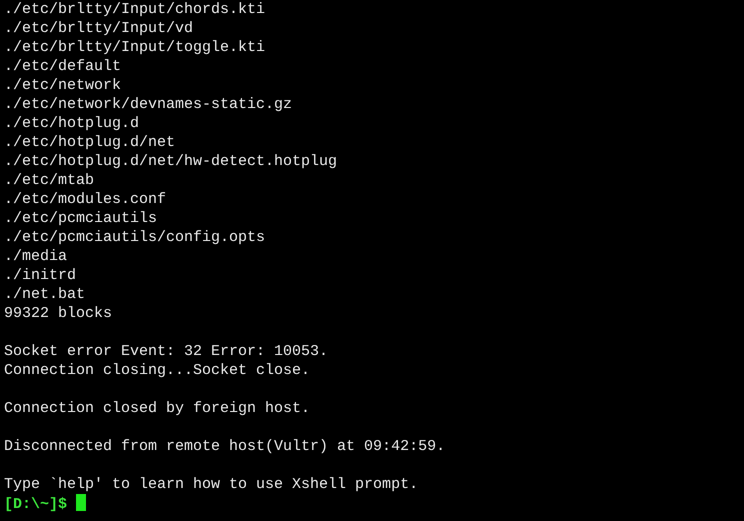 The width and height of the screenshot is (744, 521). What do you see at coordinates (81, 218) in the screenshot?
I see `terminal-line: ./etc/pcmciautils` at bounding box center [81, 218].